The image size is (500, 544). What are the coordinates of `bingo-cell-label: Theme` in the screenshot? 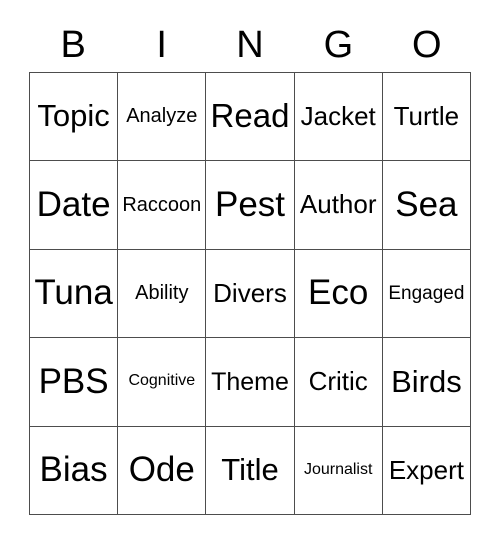 It's located at (250, 381).